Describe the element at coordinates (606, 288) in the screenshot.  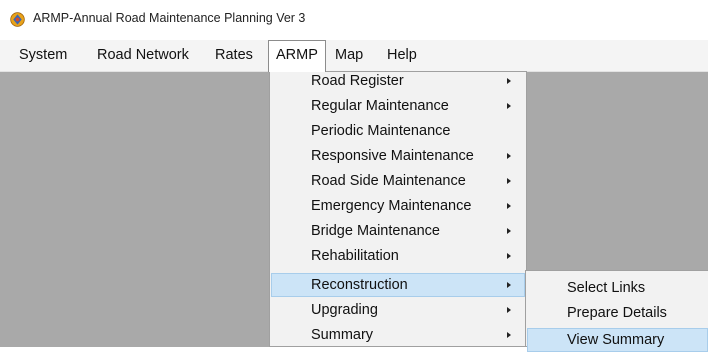
I see `submenu-item-label: Select Links` at that location.